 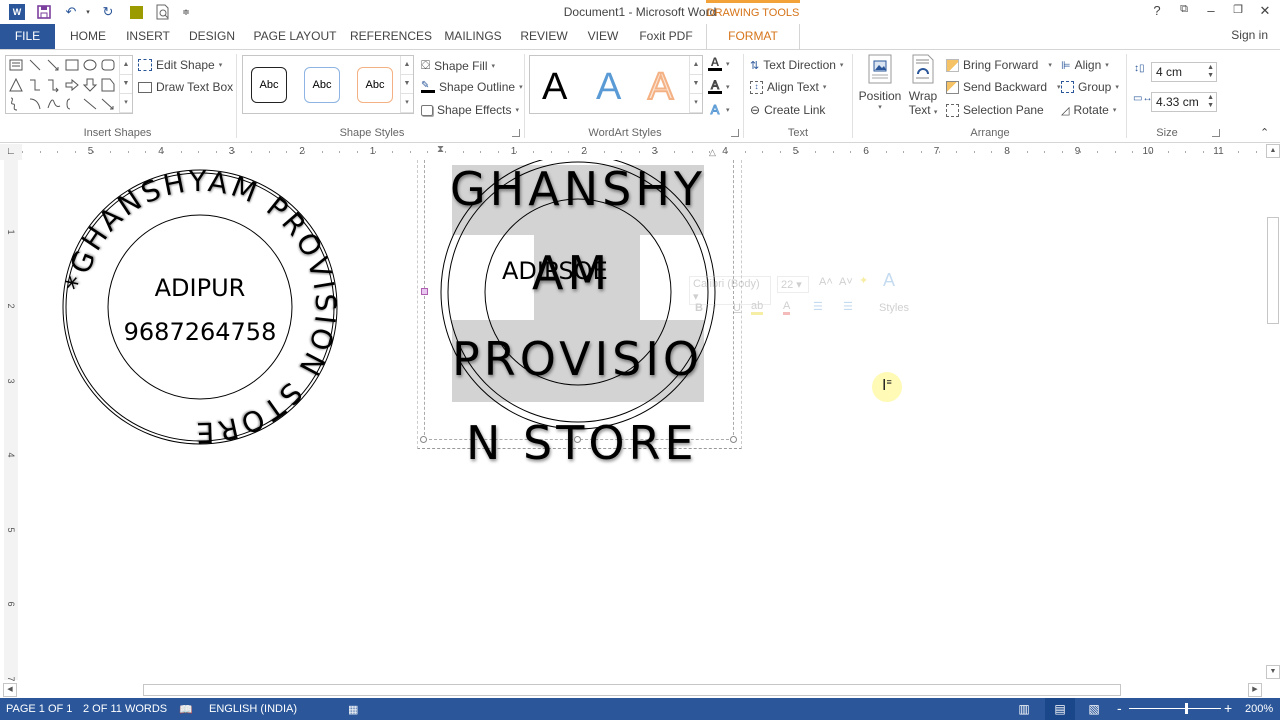 What do you see at coordinates (136, 12) in the screenshot?
I see `color-swatch-icon` at bounding box center [136, 12].